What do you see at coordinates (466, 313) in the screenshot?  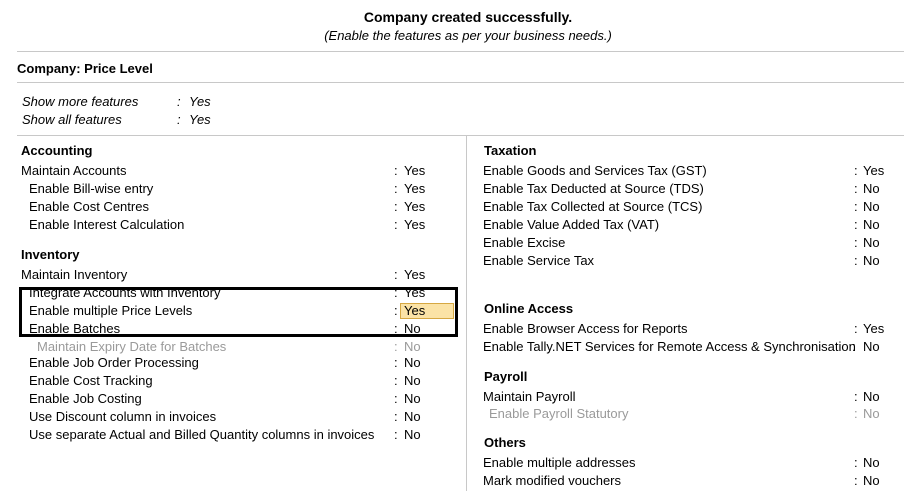 I see `column-divider` at bounding box center [466, 313].